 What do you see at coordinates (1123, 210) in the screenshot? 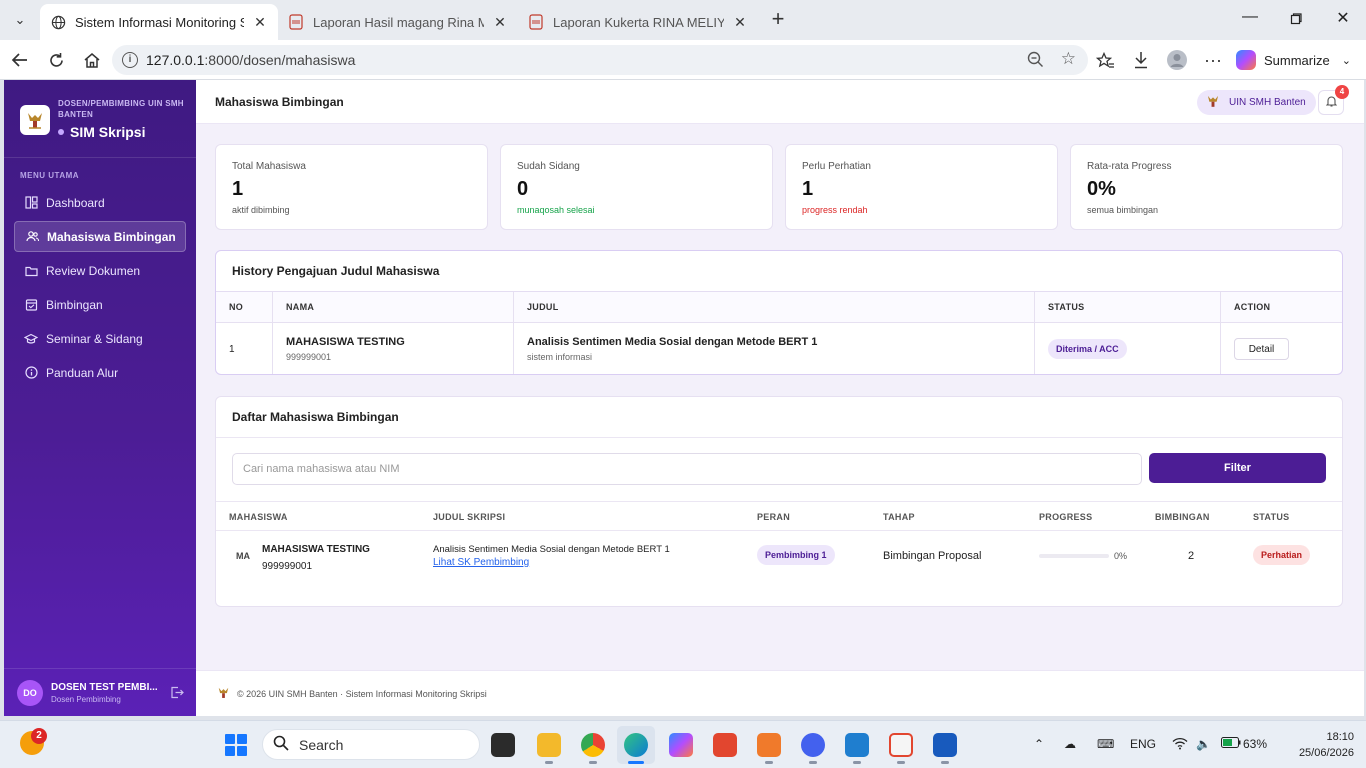
I see `stat-note: semua bimbingan` at bounding box center [1123, 210].